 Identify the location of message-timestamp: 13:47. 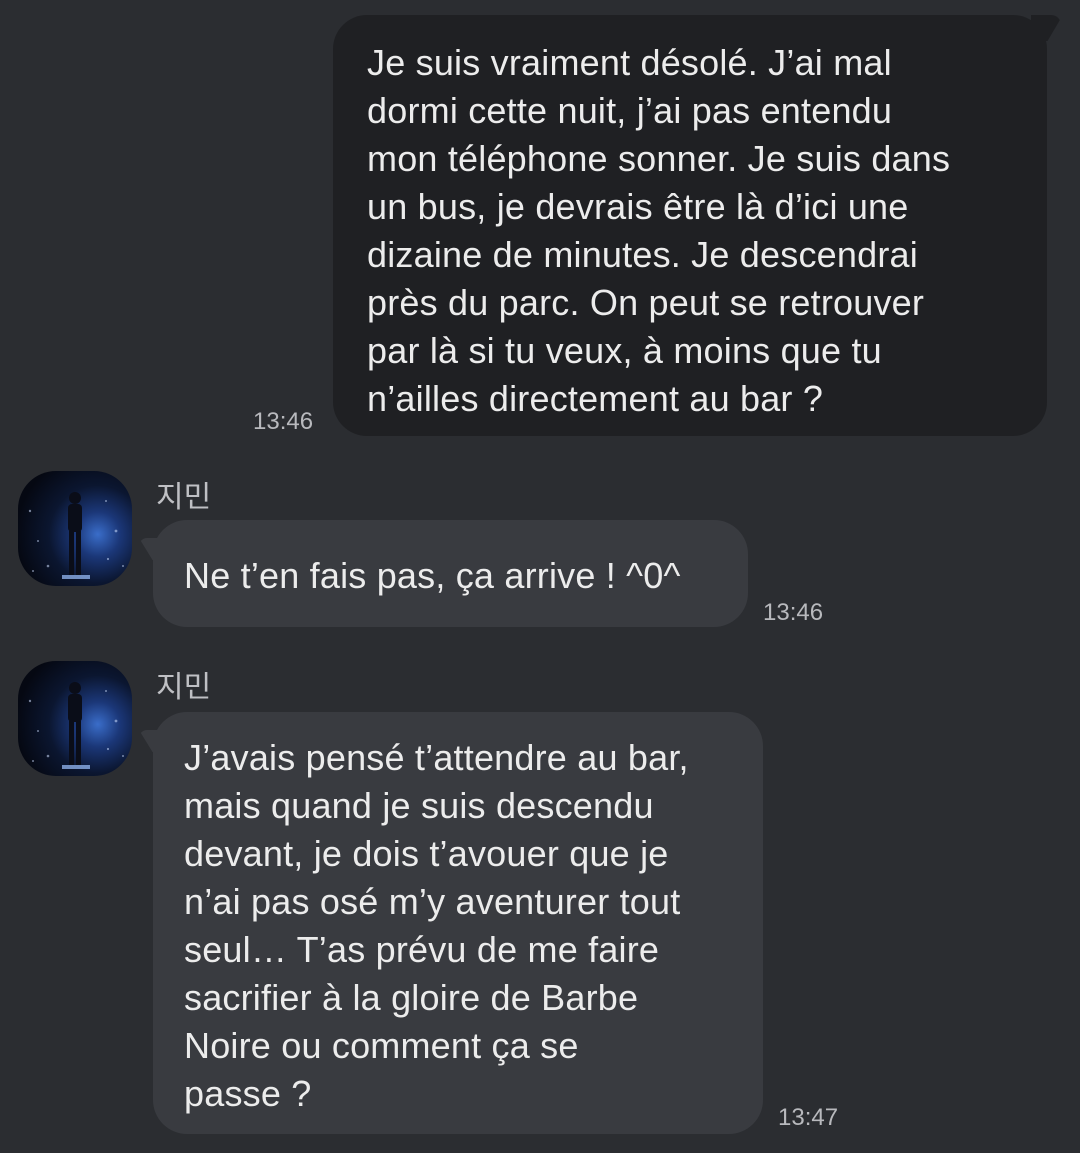
(808, 1117).